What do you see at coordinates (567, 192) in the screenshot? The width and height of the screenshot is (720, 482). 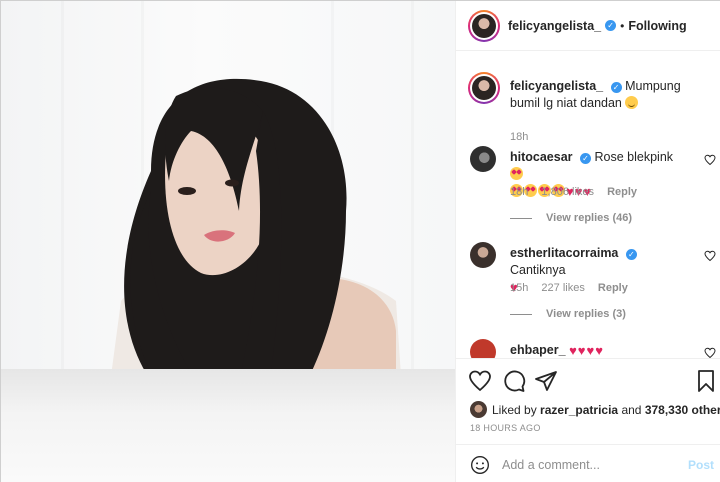 I see `comment-likes: 1,806 likes` at bounding box center [567, 192].